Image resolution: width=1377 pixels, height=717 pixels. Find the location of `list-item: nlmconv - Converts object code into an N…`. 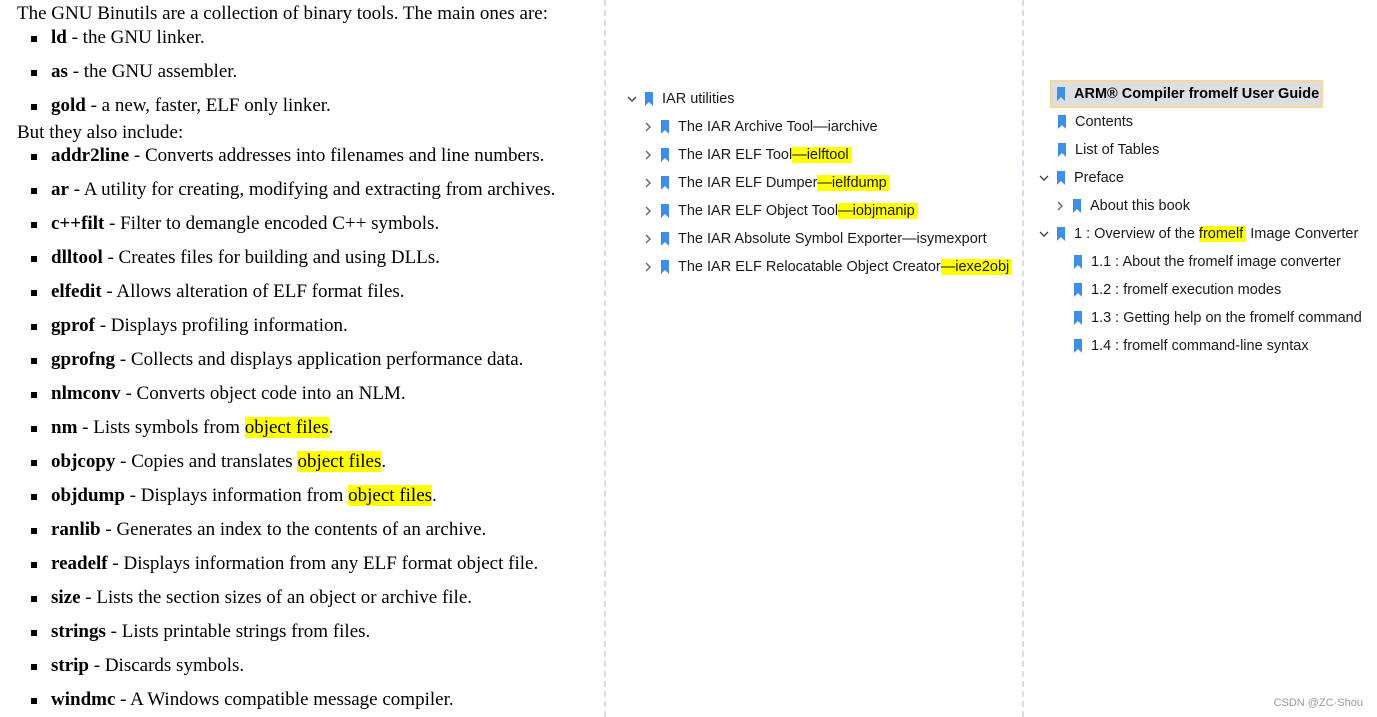

list-item: nlmconv - Converts object code into an N… is located at coordinates (218, 394).